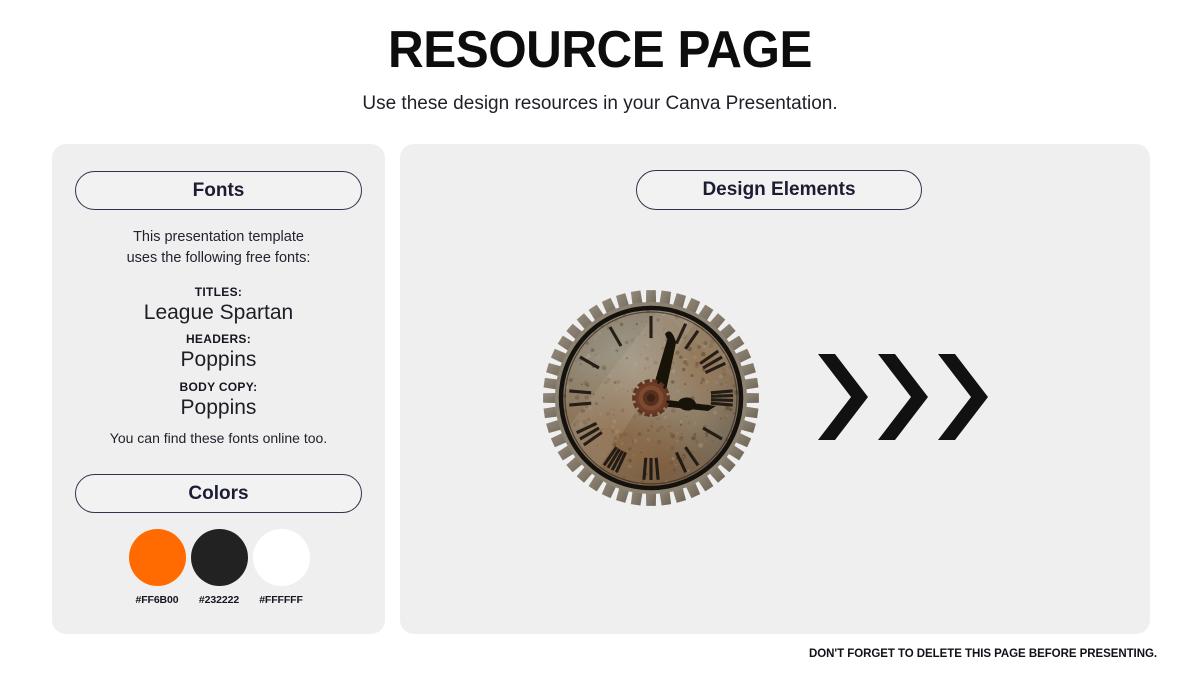 The height and width of the screenshot is (675, 1200). I want to click on color-swatch-dot-dark, so click(219, 557).